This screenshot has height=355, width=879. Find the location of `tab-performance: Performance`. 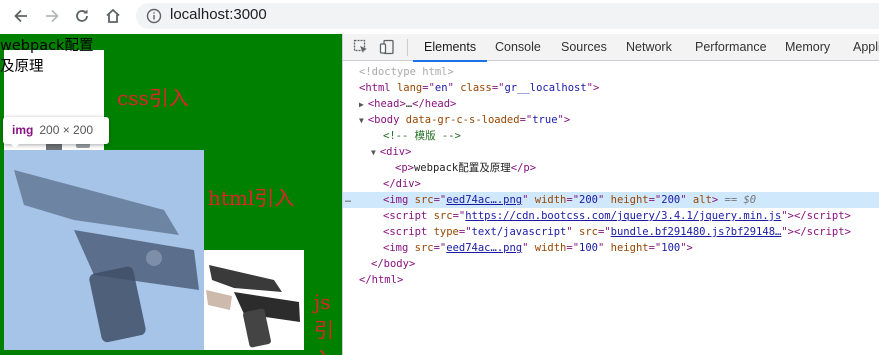

tab-performance: Performance is located at coordinates (731, 47).